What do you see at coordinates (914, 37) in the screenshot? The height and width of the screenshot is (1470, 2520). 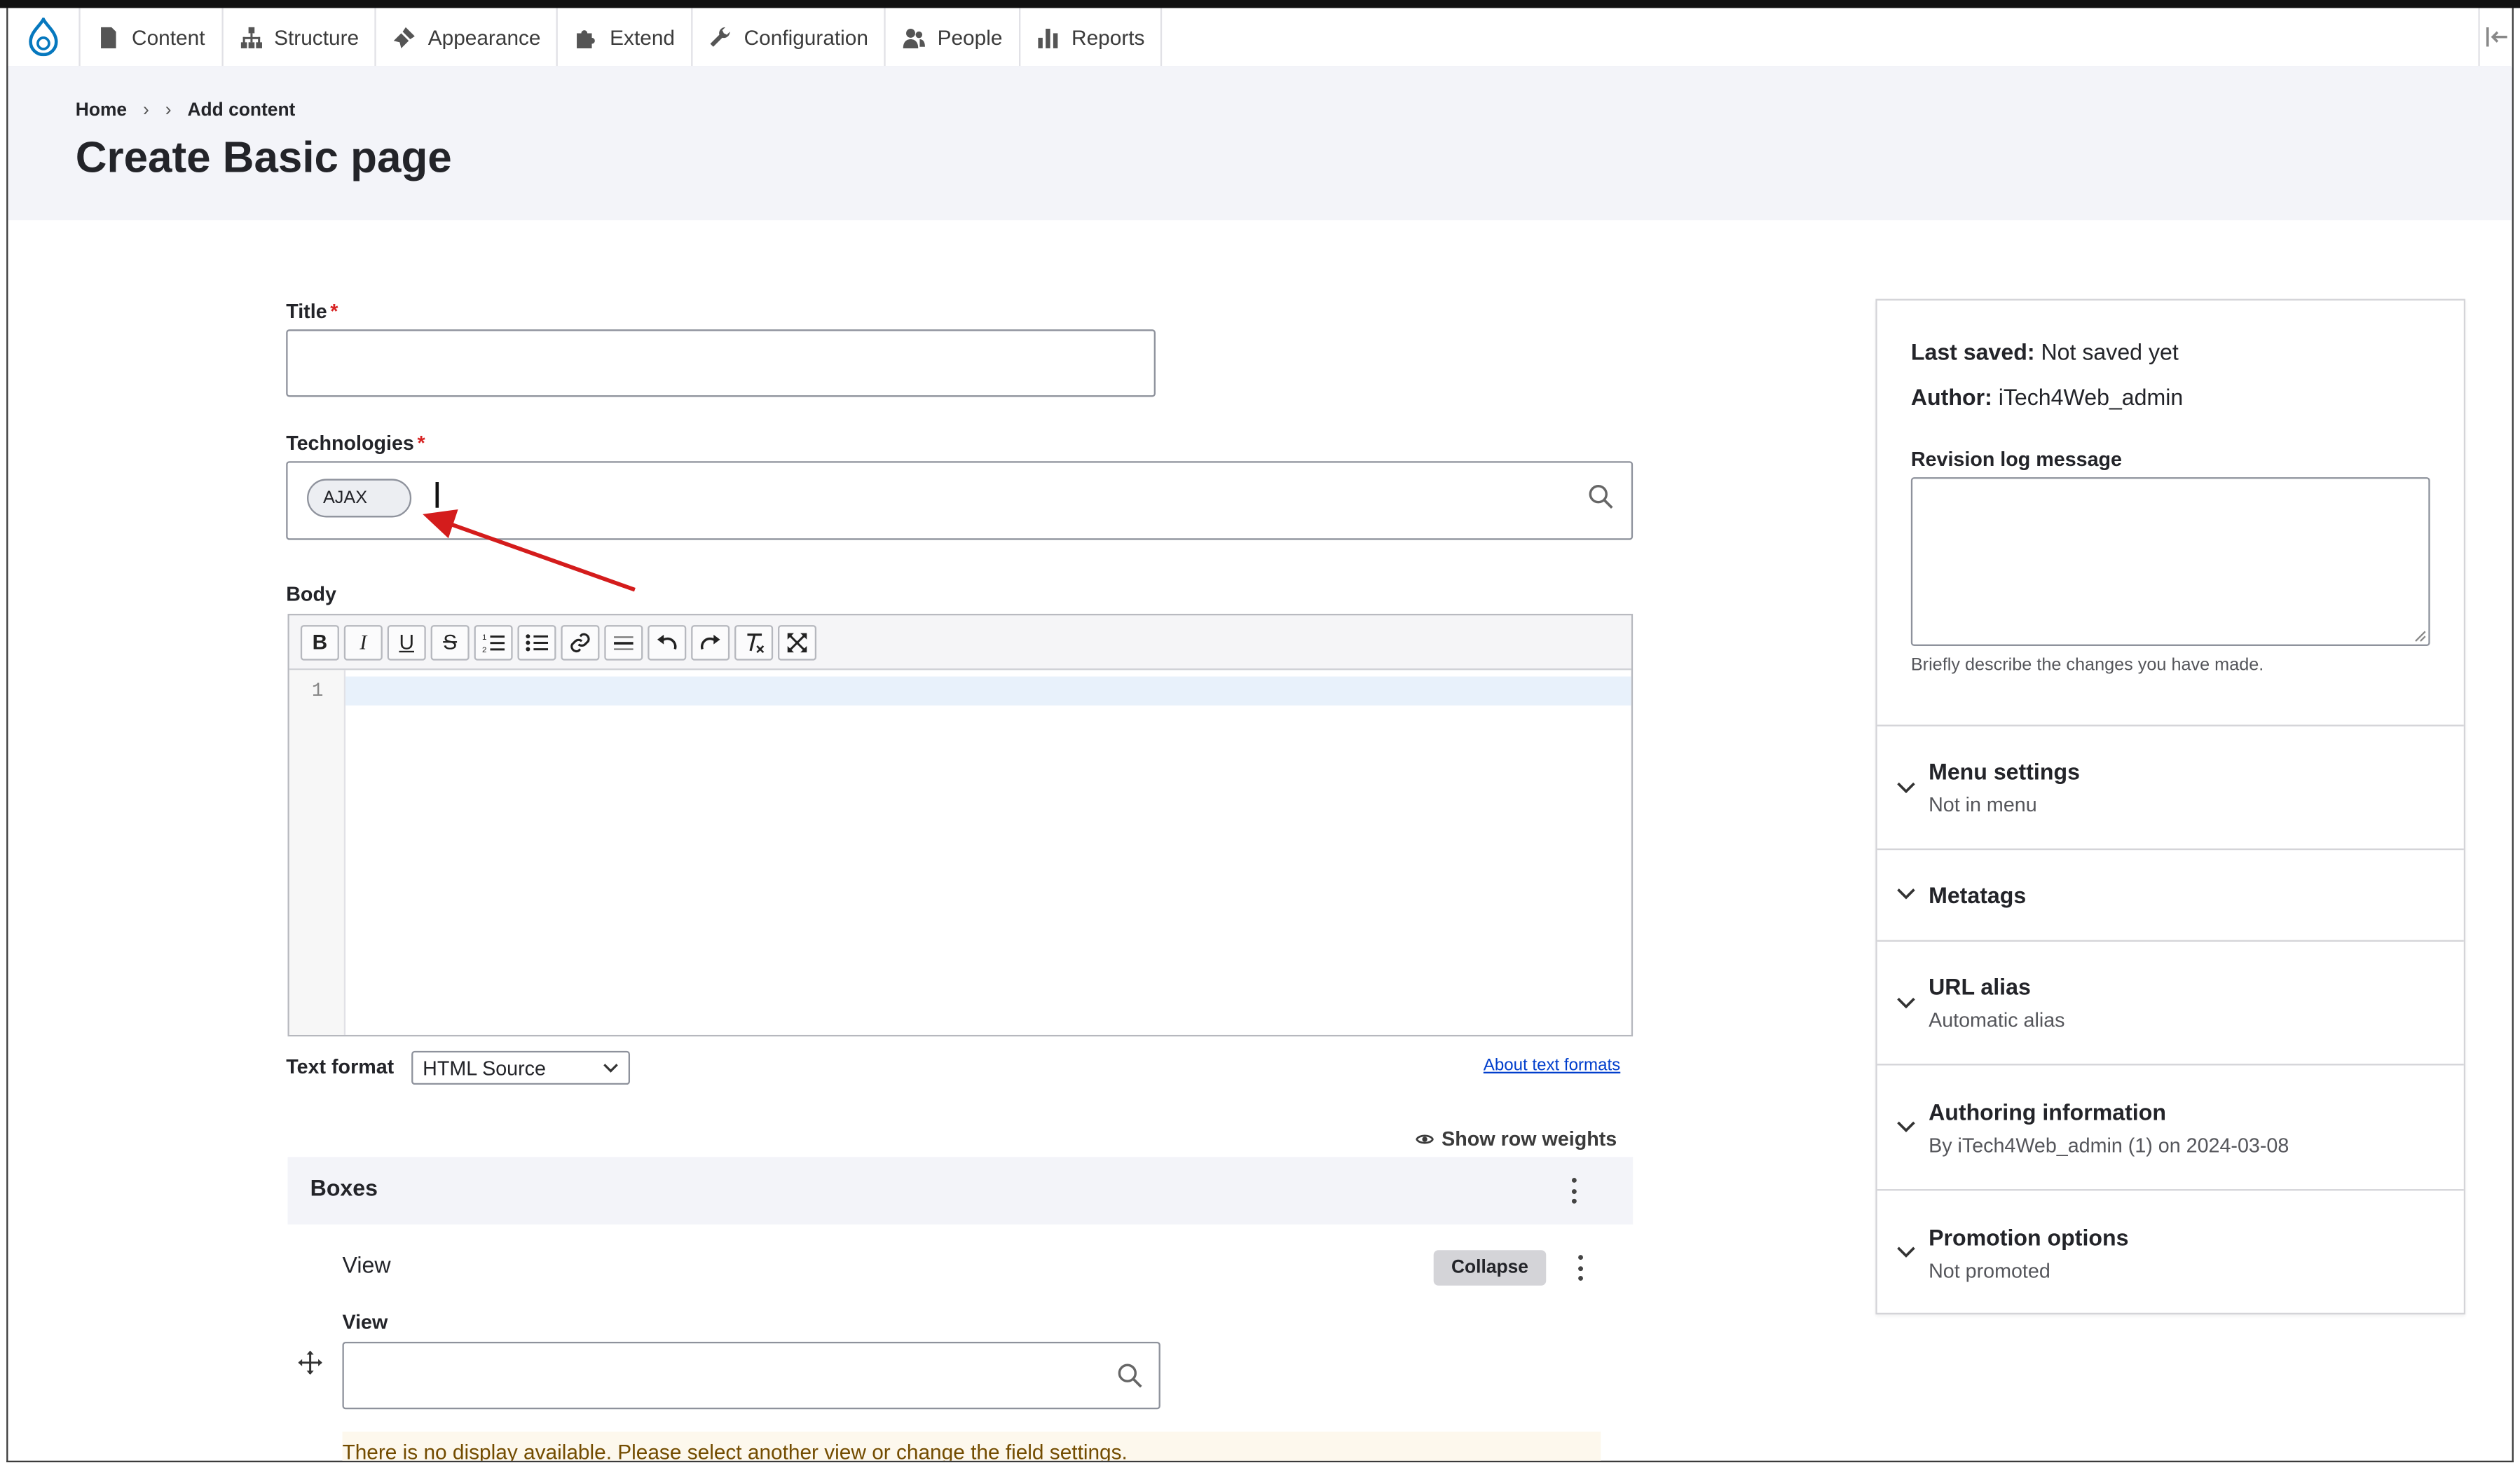 I see `people-icon` at bounding box center [914, 37].